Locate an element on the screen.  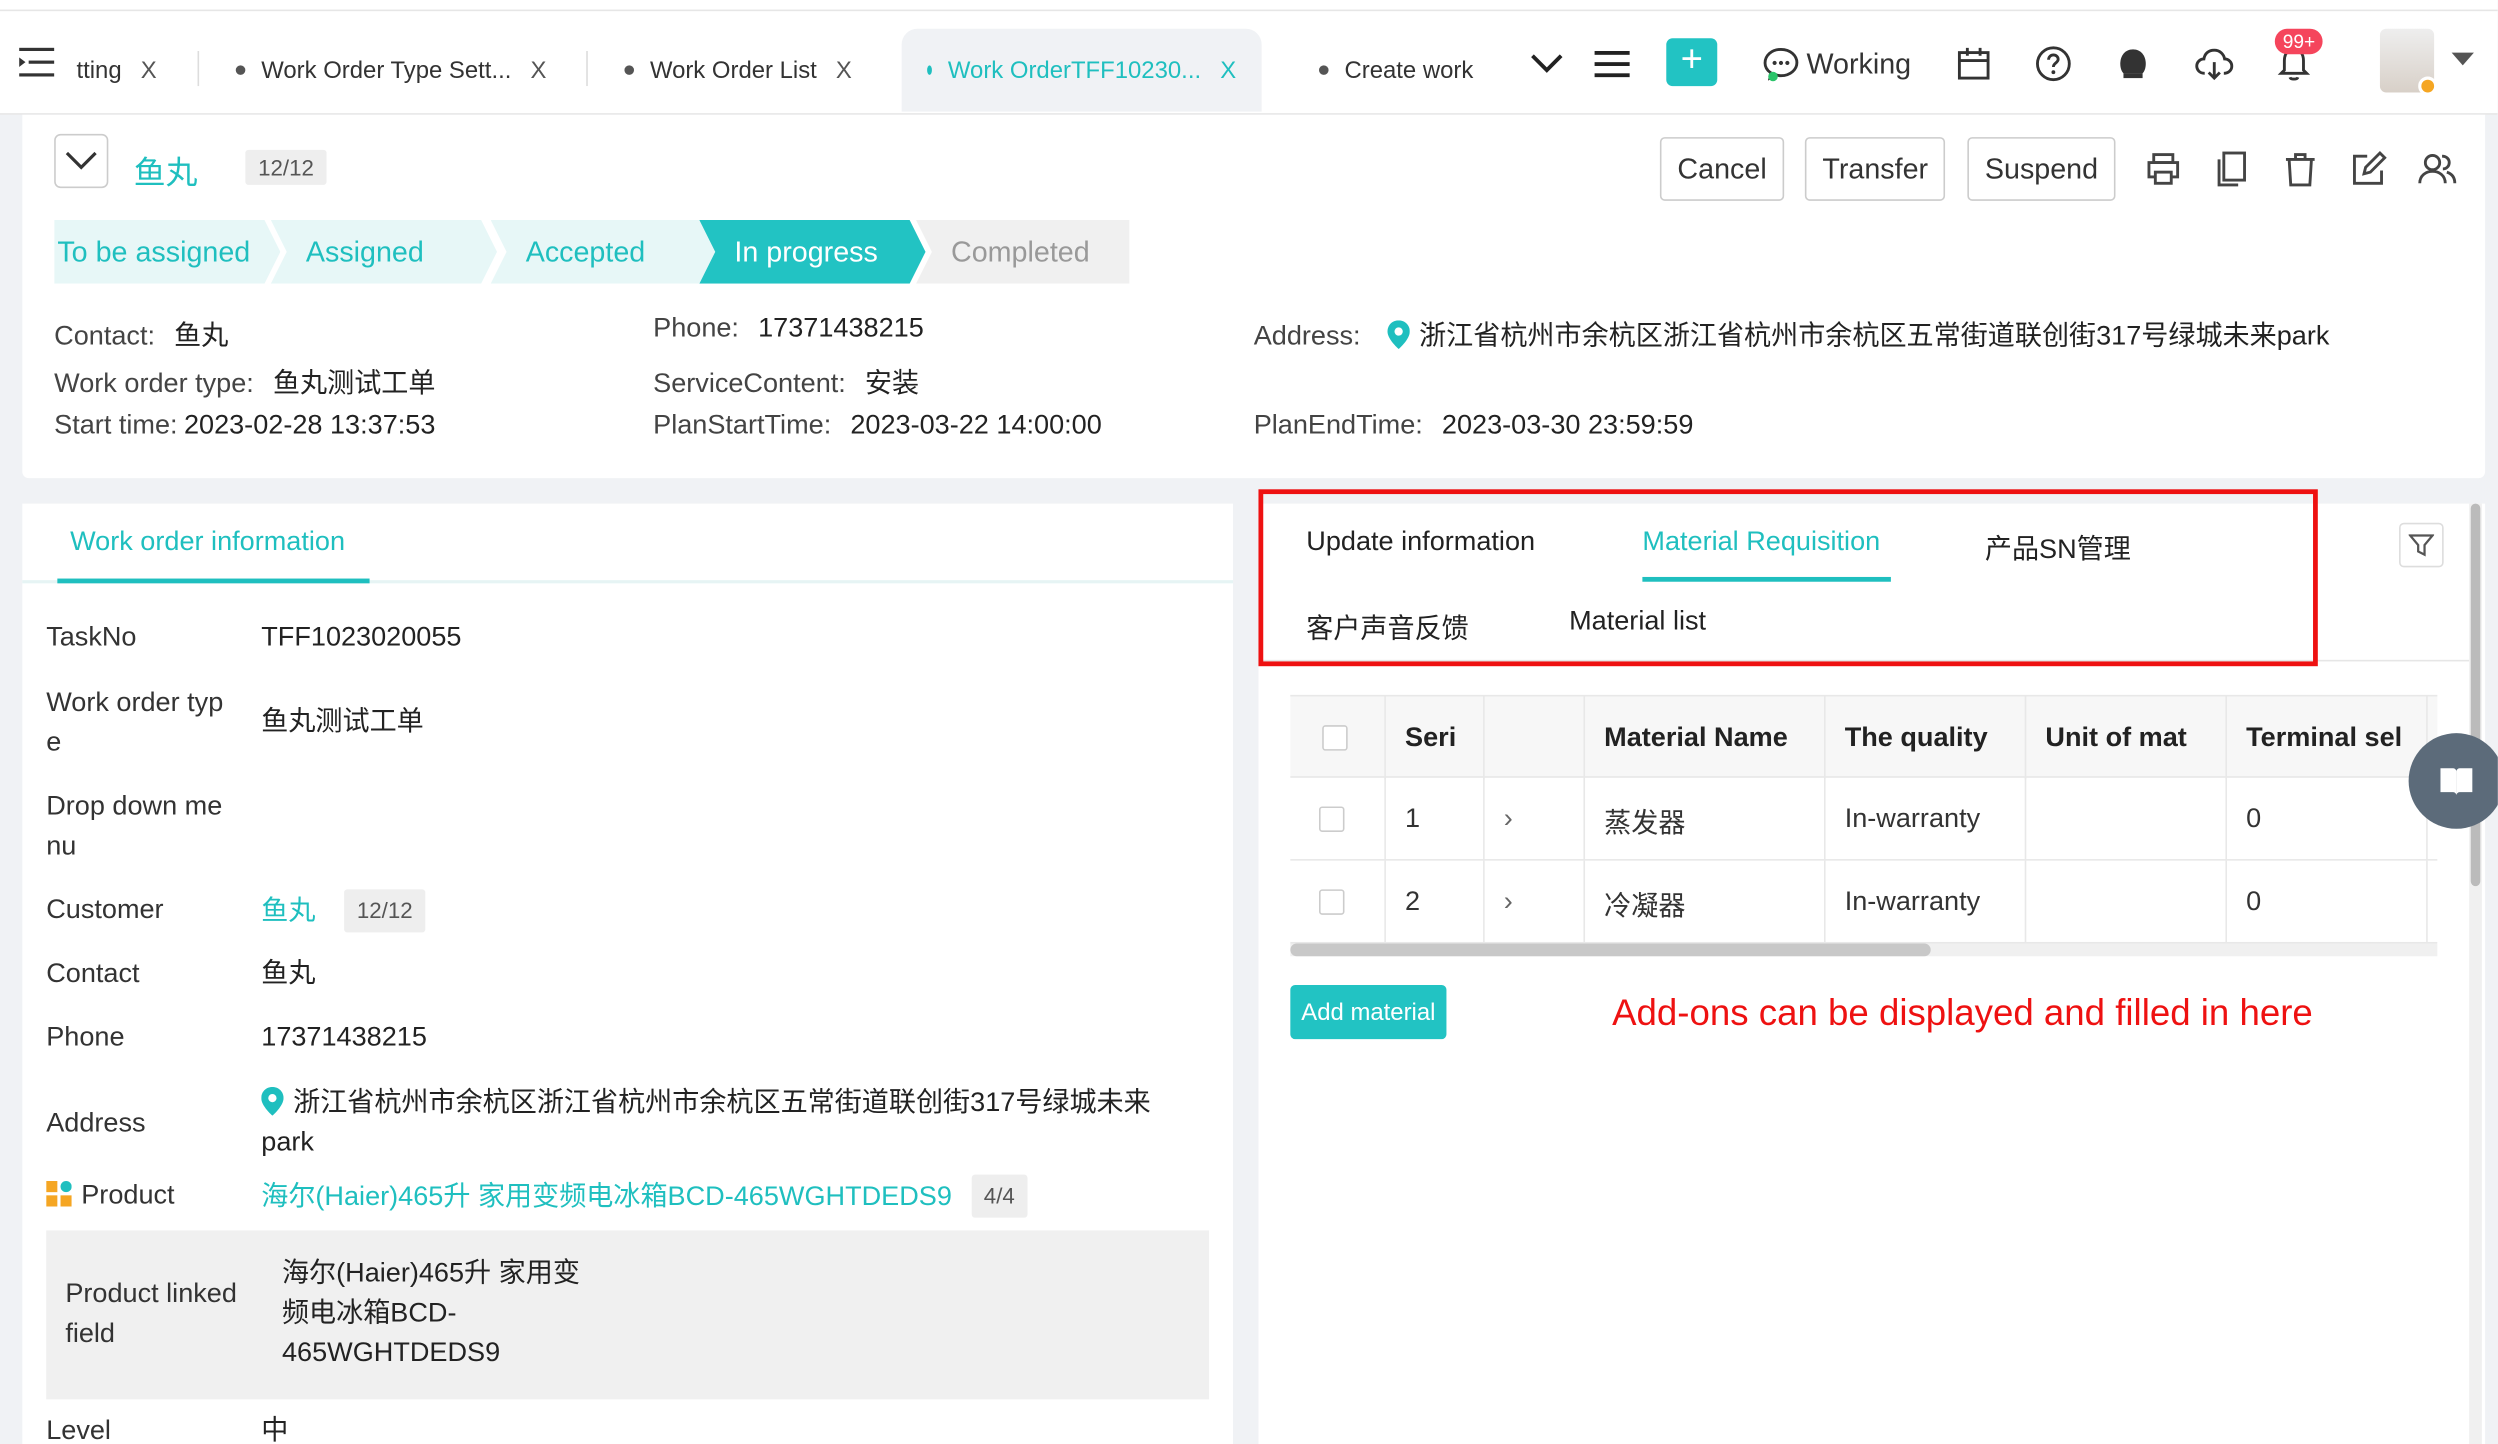
tab-work-order-type-settings: Work Order Type Sett... X is located at coordinates (390, 70).